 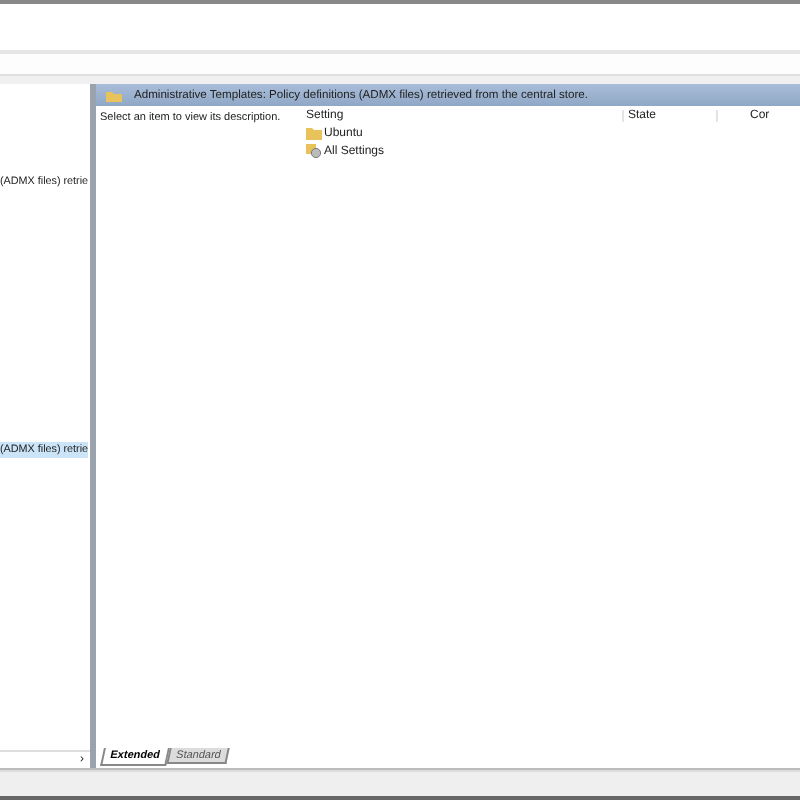 I want to click on settings-icon, so click(x=314, y=151).